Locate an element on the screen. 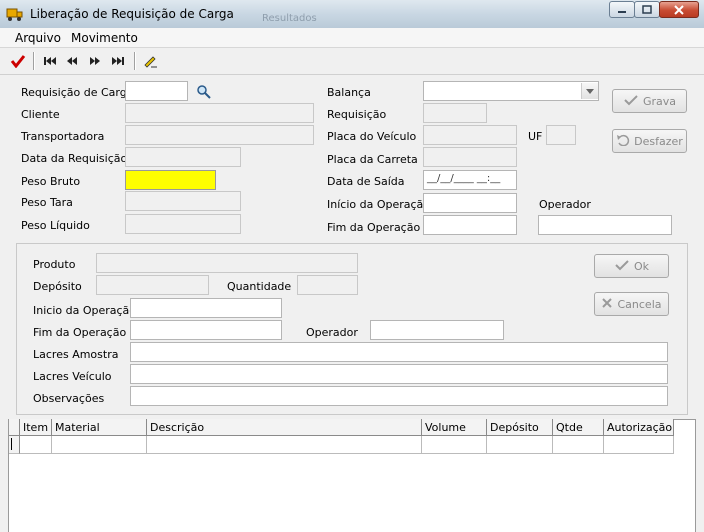 This screenshot has width=704, height=532. deposito-field is located at coordinates (152, 285).